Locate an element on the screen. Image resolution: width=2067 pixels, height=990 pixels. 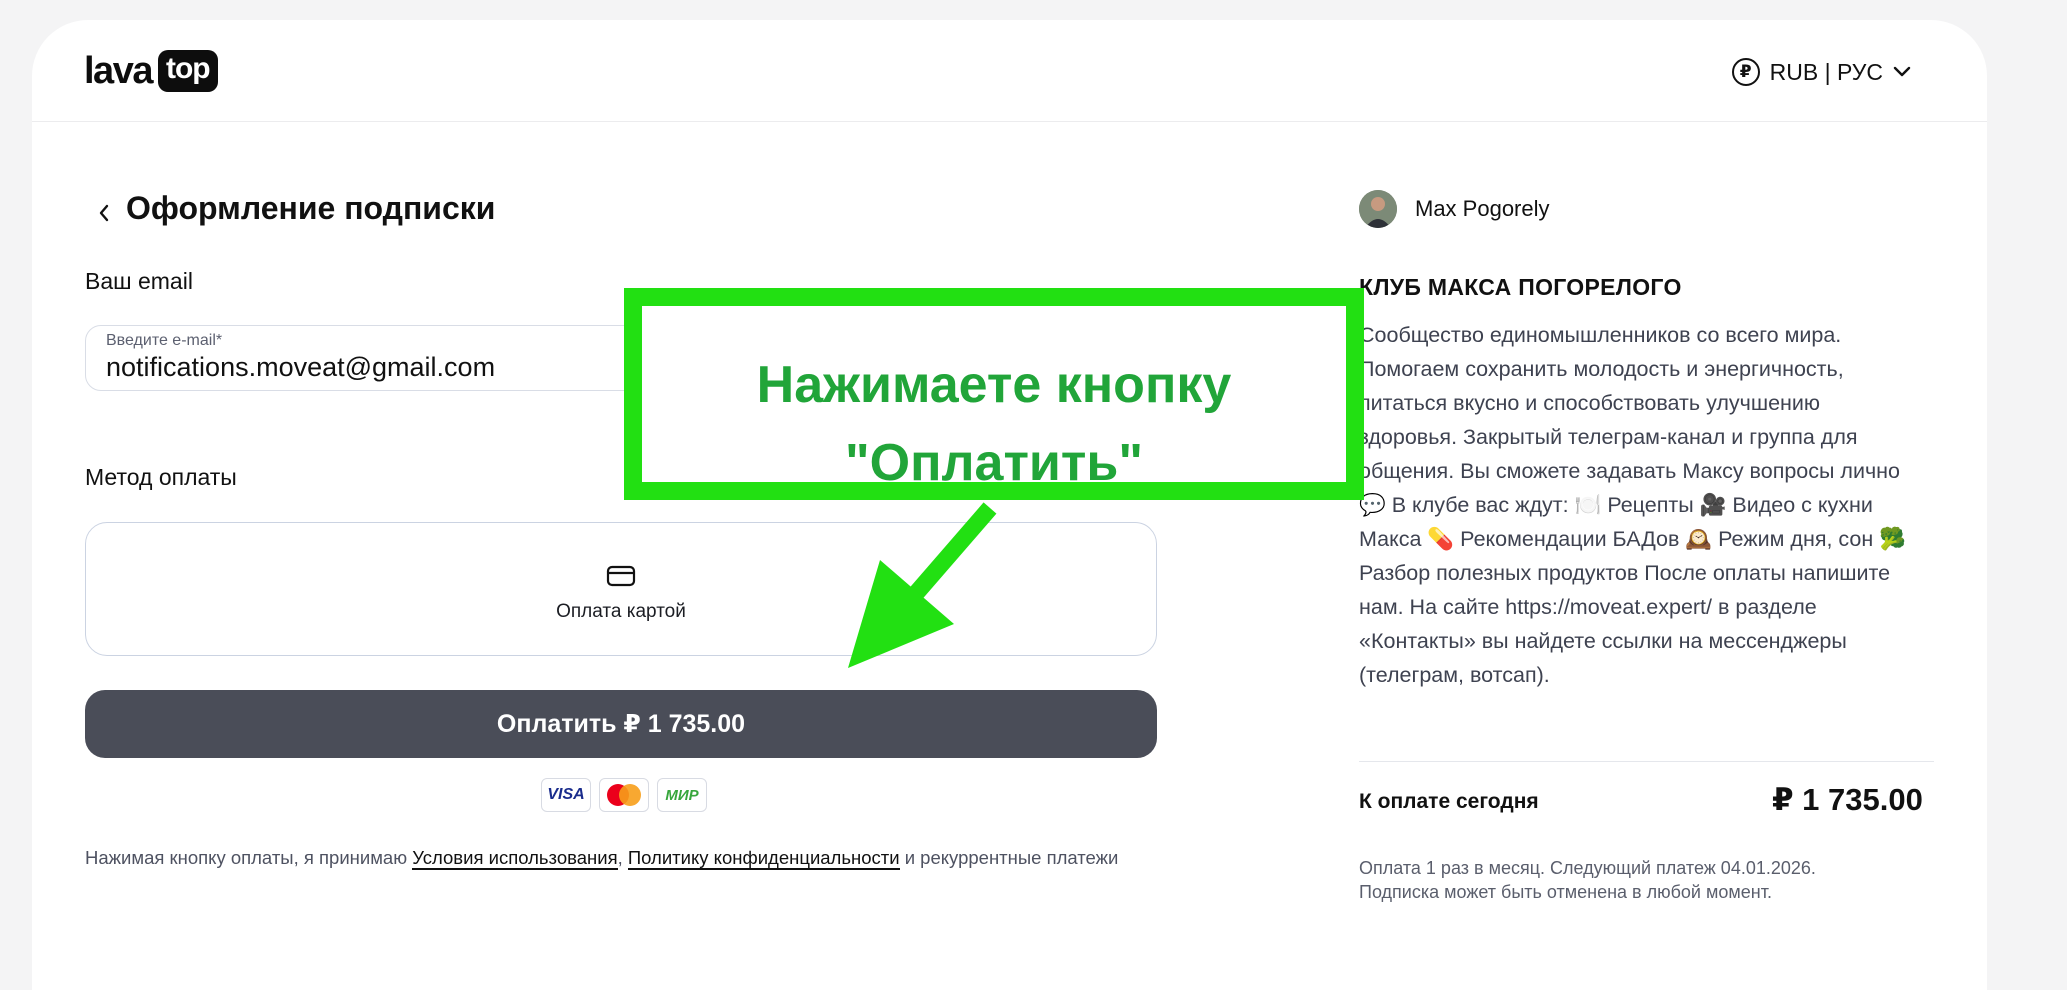
mastercard-icon is located at coordinates (624, 795).